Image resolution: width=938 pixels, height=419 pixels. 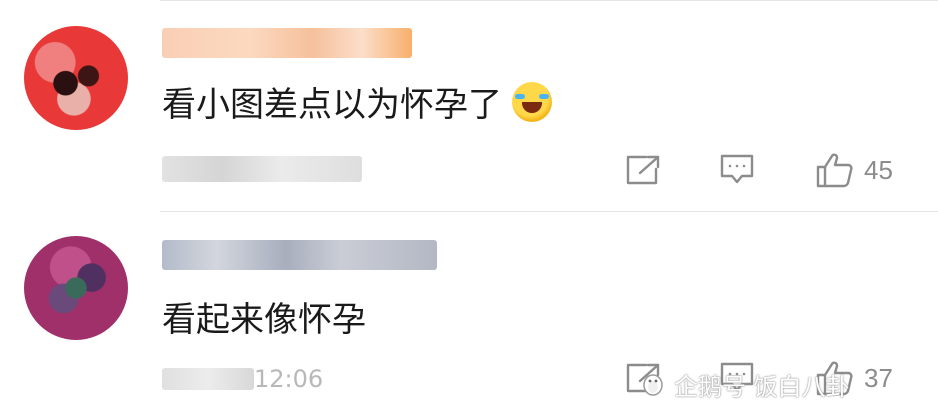 What do you see at coordinates (208, 379) in the screenshot?
I see `timestamp-date-blurred` at bounding box center [208, 379].